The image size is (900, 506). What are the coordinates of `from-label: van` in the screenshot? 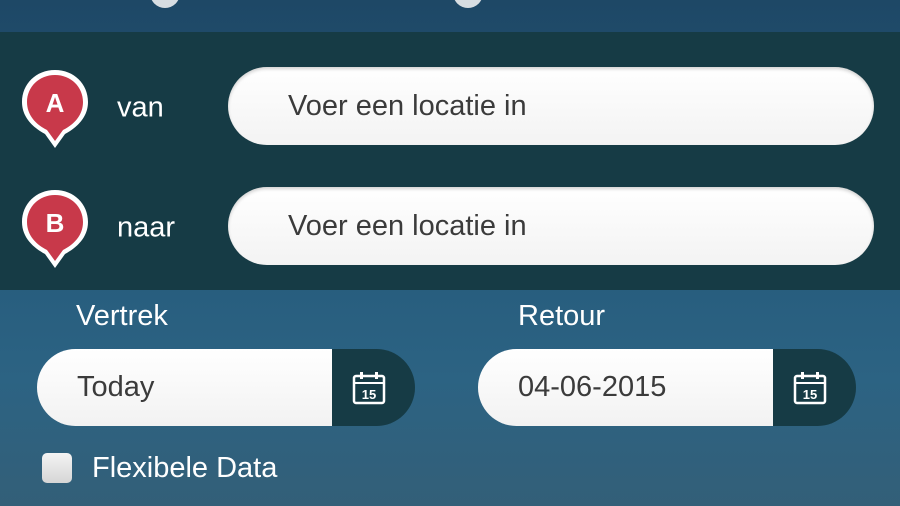 It's located at (140, 107).